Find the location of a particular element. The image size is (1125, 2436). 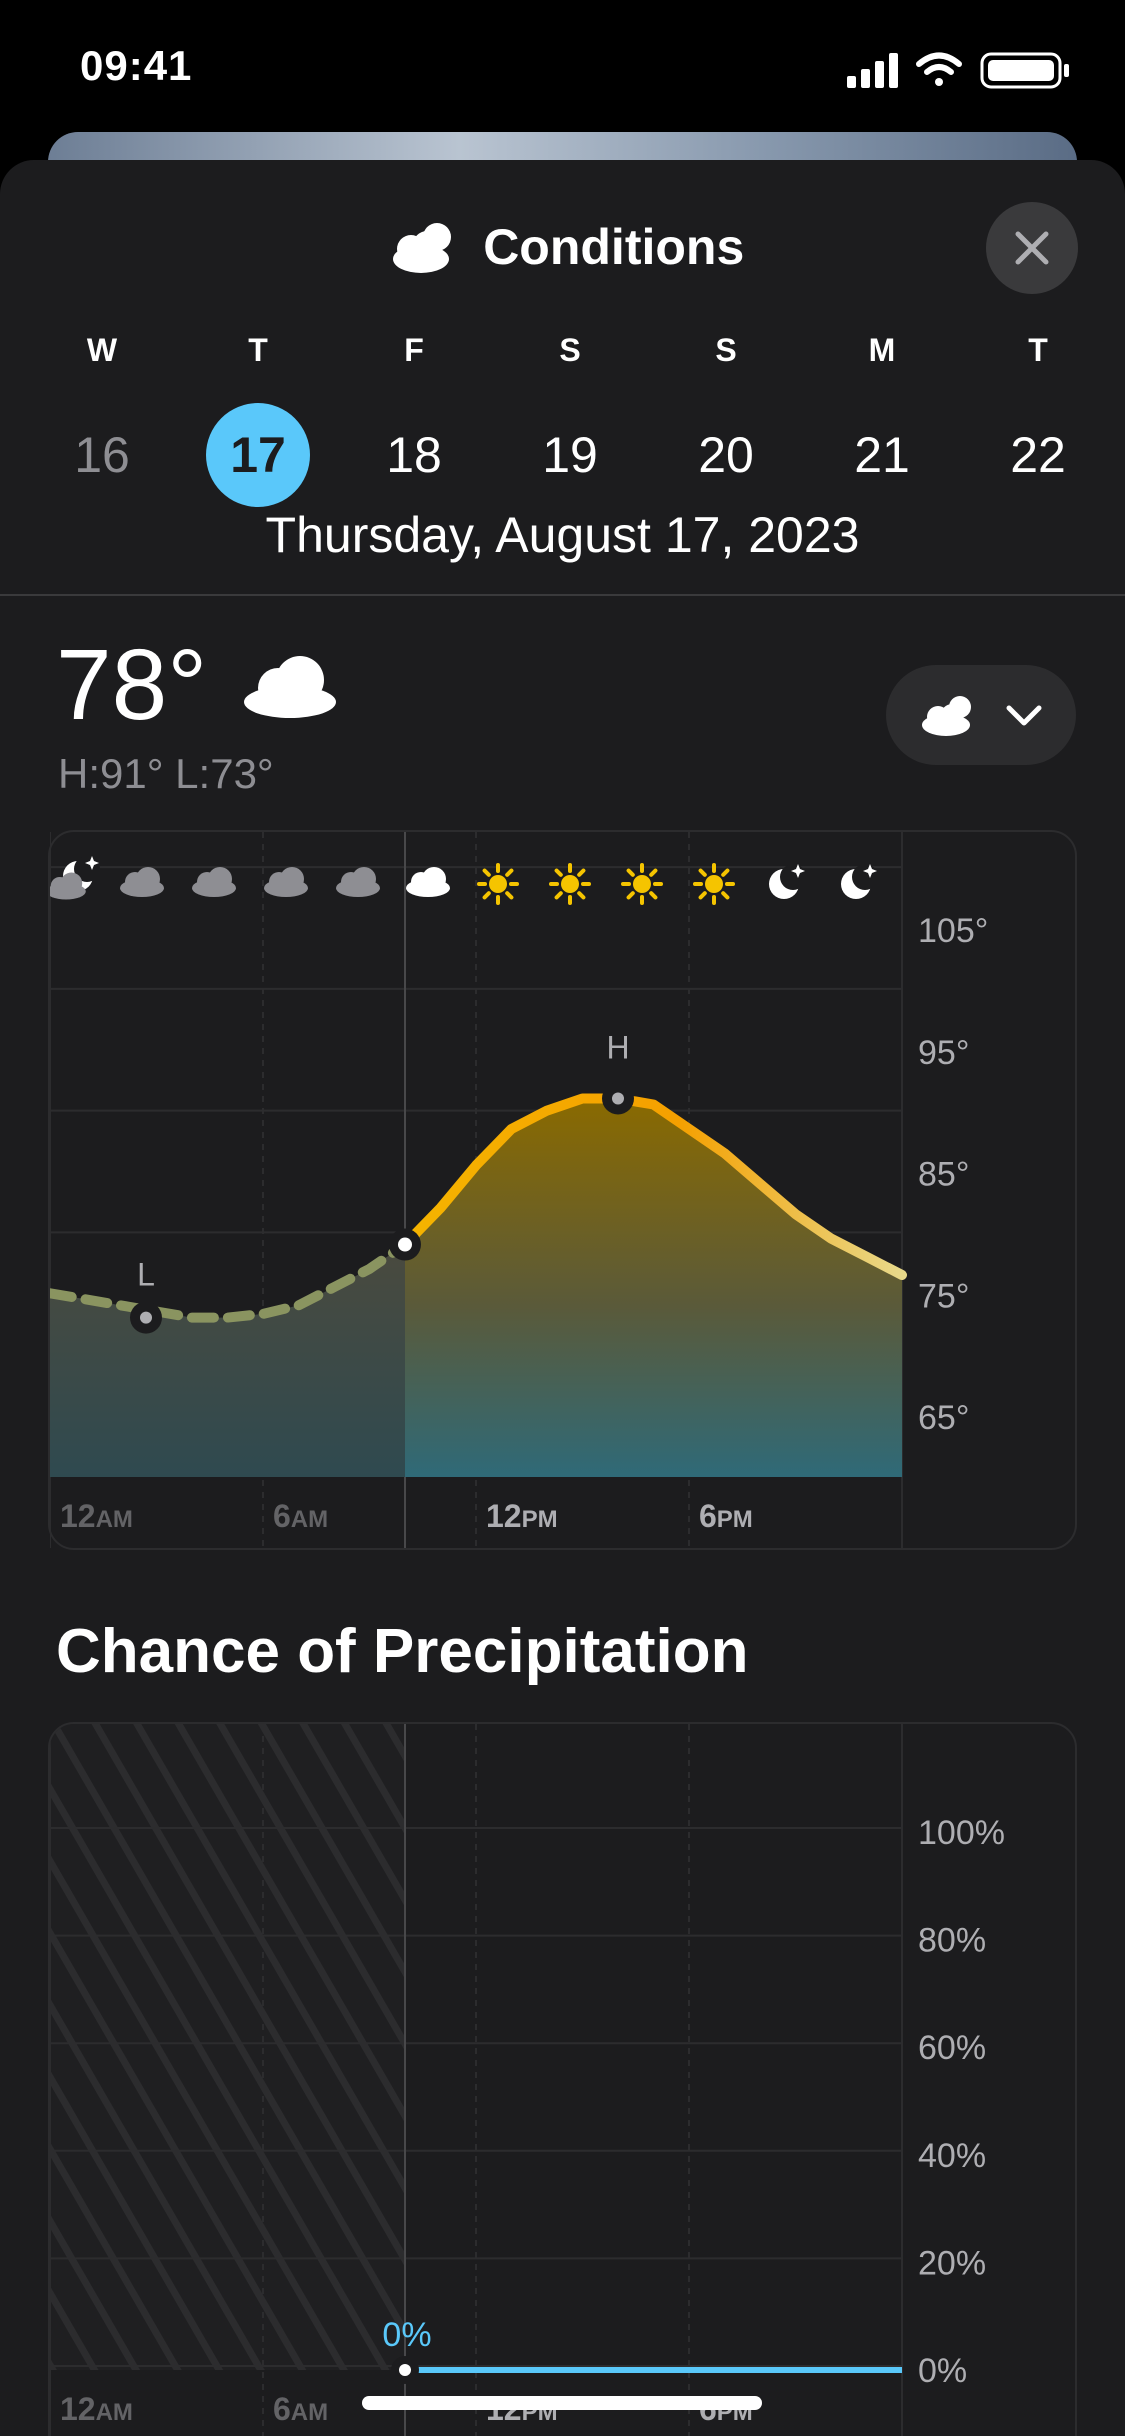

day-button: 21 is located at coordinates (882, 455).